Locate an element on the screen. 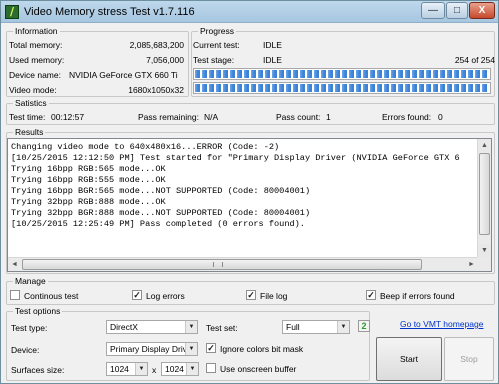 This screenshot has height=384, width=499. ignore-colors-checkbox: ✓ is located at coordinates (211, 348).